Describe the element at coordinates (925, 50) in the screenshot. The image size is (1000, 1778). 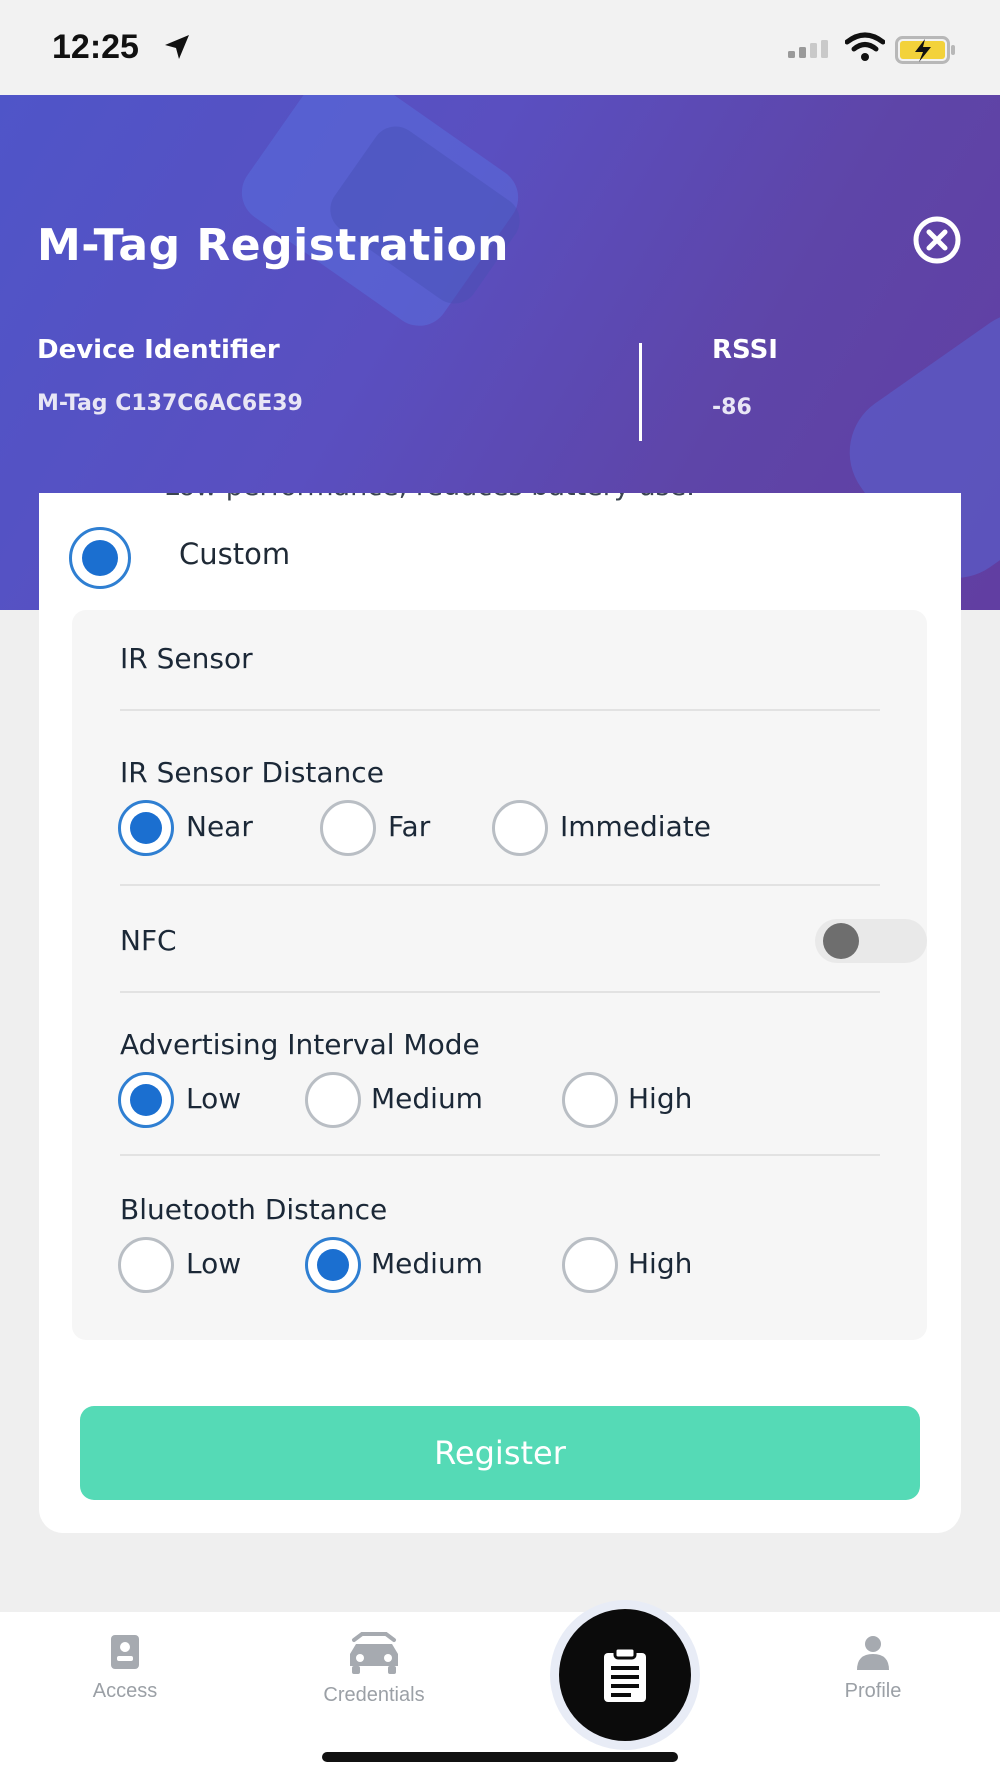
I see `battery-charging-icon` at that location.